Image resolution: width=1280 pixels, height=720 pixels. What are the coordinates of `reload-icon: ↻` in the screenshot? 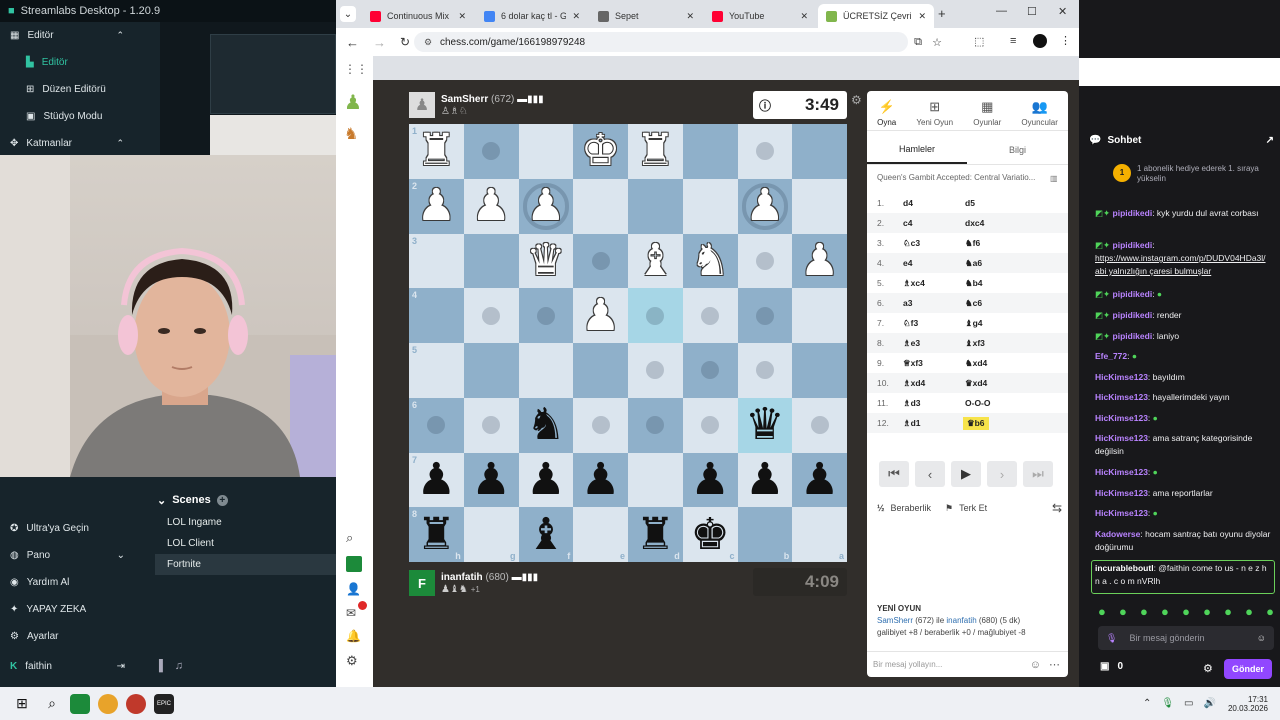 It's located at (405, 42).